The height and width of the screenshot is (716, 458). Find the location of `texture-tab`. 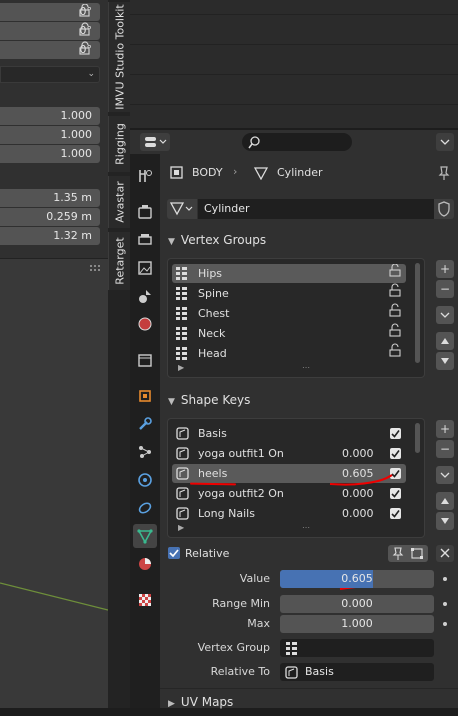

texture-tab is located at coordinates (145, 600).